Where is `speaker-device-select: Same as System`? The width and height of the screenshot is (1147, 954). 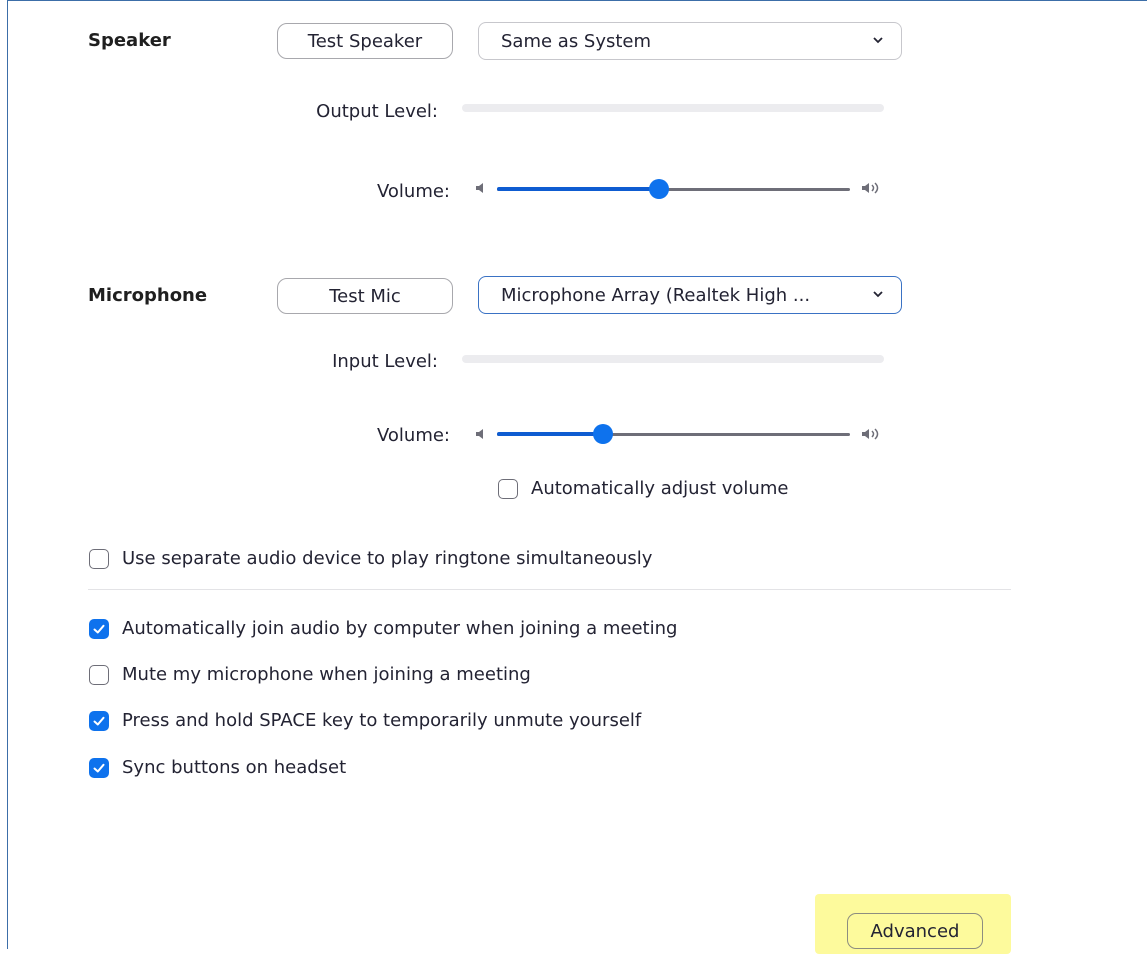 speaker-device-select: Same as System is located at coordinates (690, 41).